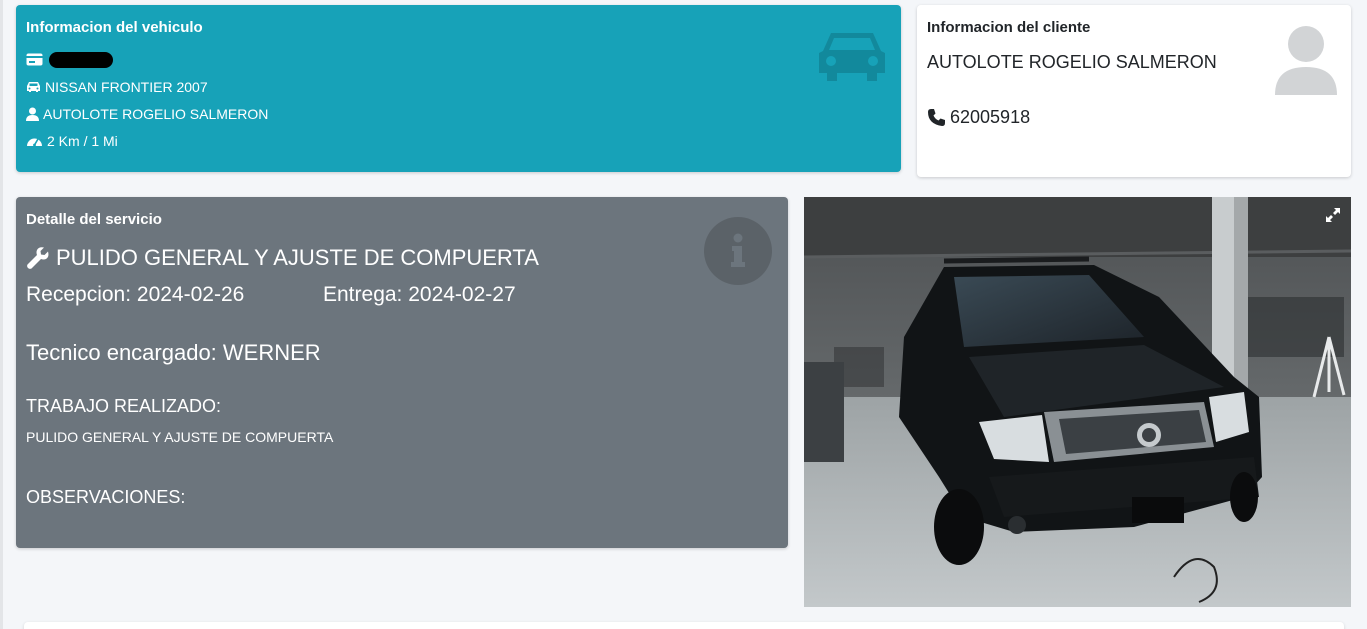 This screenshot has width=1367, height=629. Describe the element at coordinates (1333, 215) in the screenshot. I see `expand-icon` at that location.